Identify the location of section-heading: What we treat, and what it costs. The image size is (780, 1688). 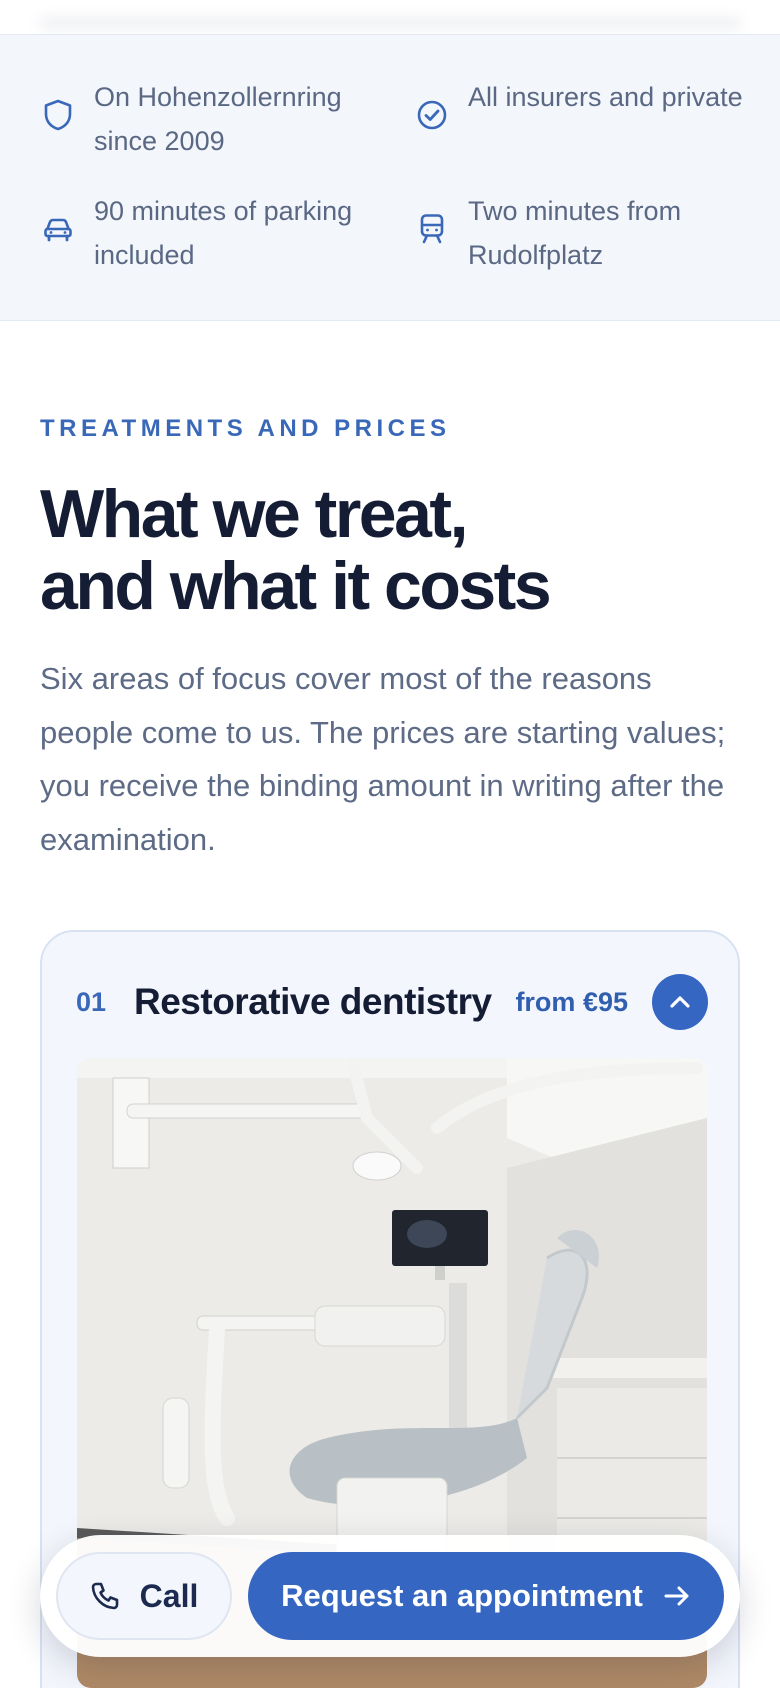
(390, 550).